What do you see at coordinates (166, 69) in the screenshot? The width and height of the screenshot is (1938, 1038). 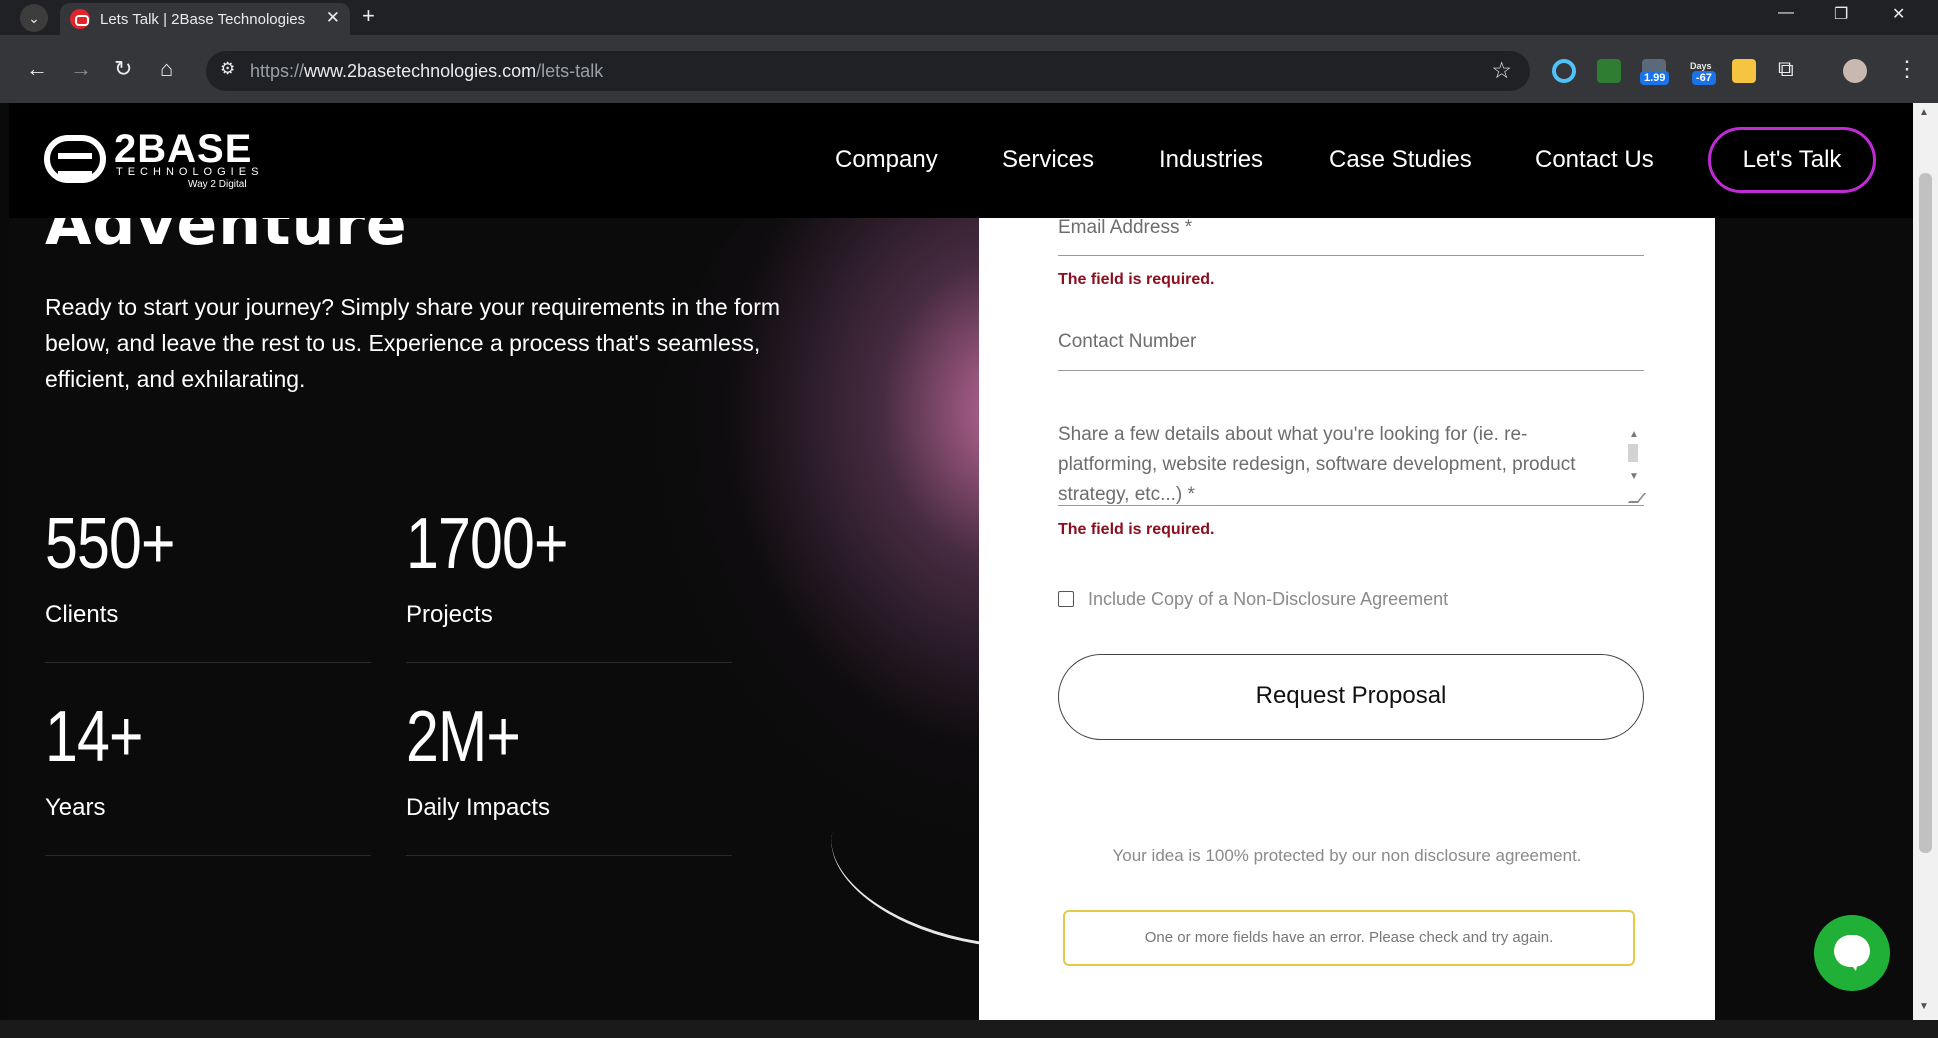 I see `home-icon: ⌂` at bounding box center [166, 69].